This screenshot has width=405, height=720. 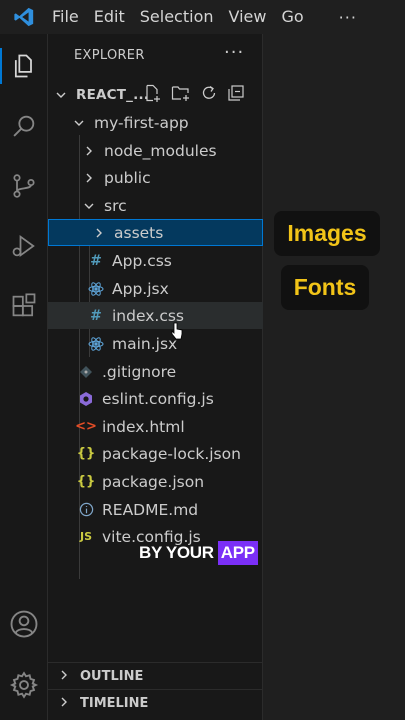 What do you see at coordinates (115, 205) in the screenshot?
I see `tree-label: src` at bounding box center [115, 205].